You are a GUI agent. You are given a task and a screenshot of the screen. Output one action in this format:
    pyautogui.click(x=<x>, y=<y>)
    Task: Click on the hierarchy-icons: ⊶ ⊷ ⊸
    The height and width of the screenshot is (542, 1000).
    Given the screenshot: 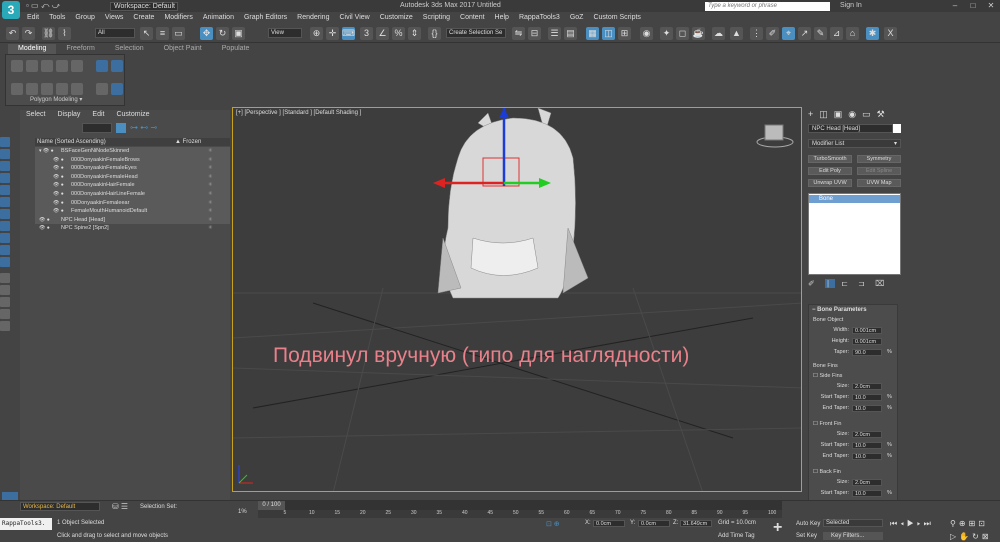 What is the action you would take?
    pyautogui.click(x=143, y=127)
    